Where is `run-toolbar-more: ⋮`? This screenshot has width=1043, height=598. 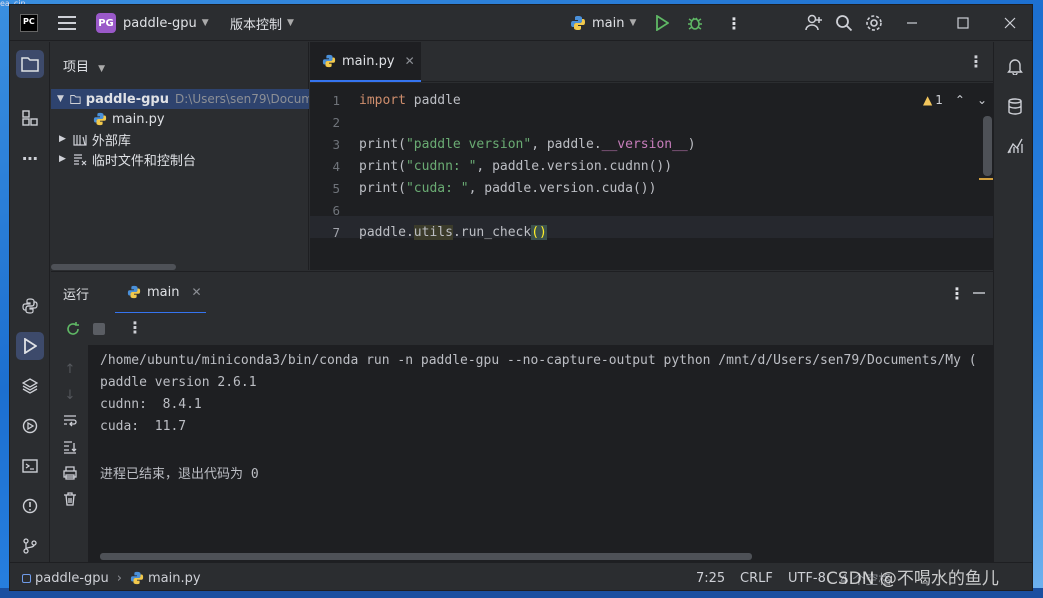
run-toolbar-more: ⋮ is located at coordinates (135, 327).